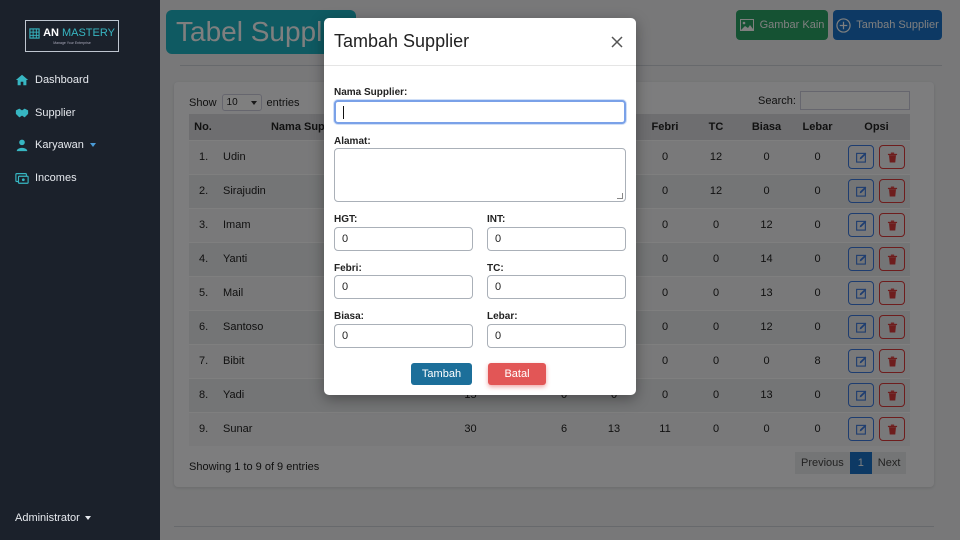 This screenshot has height=540, width=960. I want to click on tambah-button: Tambah, so click(441, 374).